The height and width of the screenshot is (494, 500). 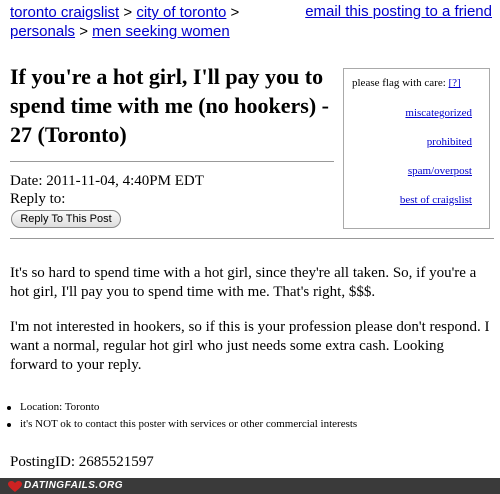 What do you see at coordinates (73, 485) in the screenshot?
I see `logo-text: DATINGFAILS.ORG` at bounding box center [73, 485].